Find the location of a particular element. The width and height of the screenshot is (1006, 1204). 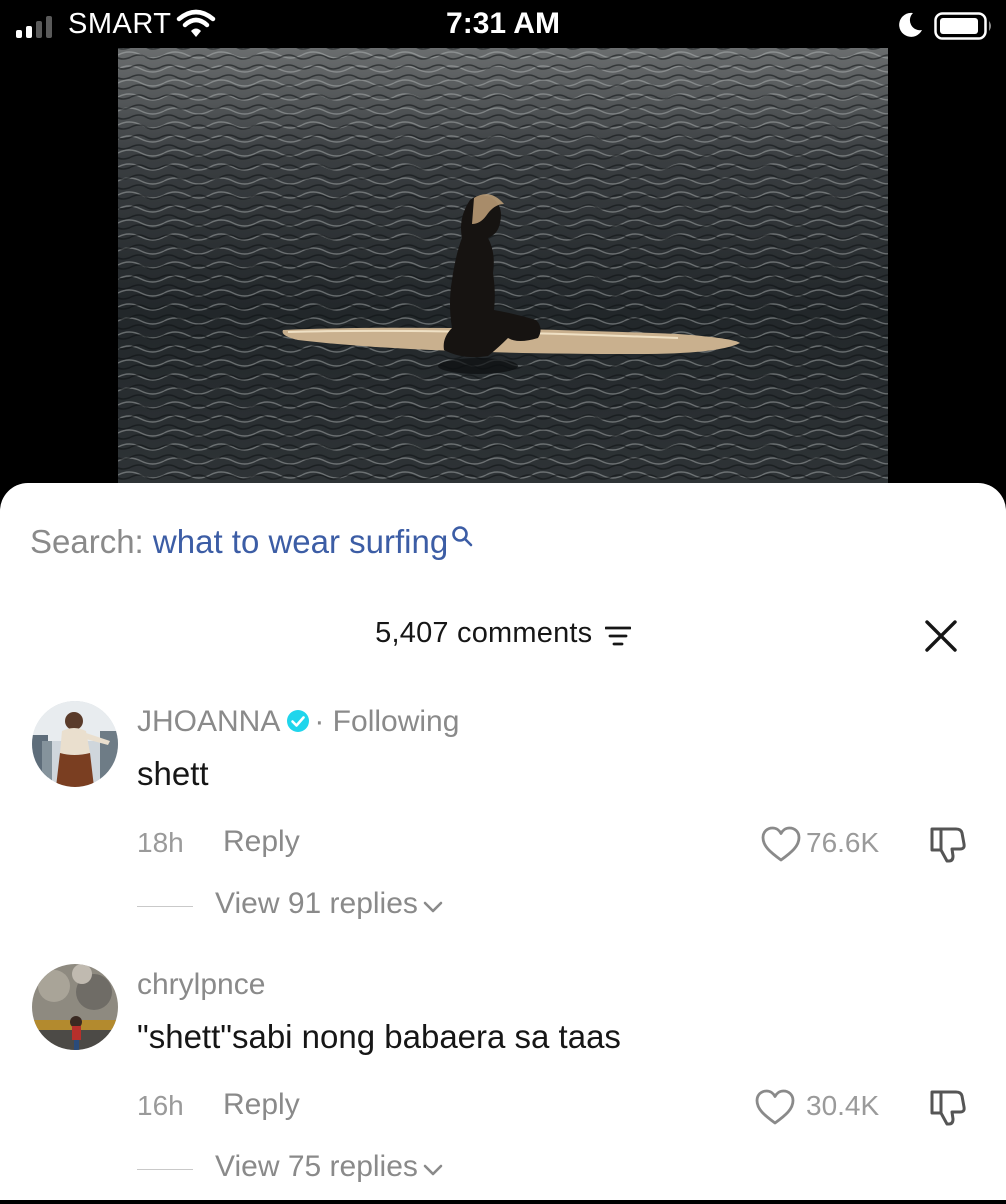

comment-time: 18h is located at coordinates (160, 842).